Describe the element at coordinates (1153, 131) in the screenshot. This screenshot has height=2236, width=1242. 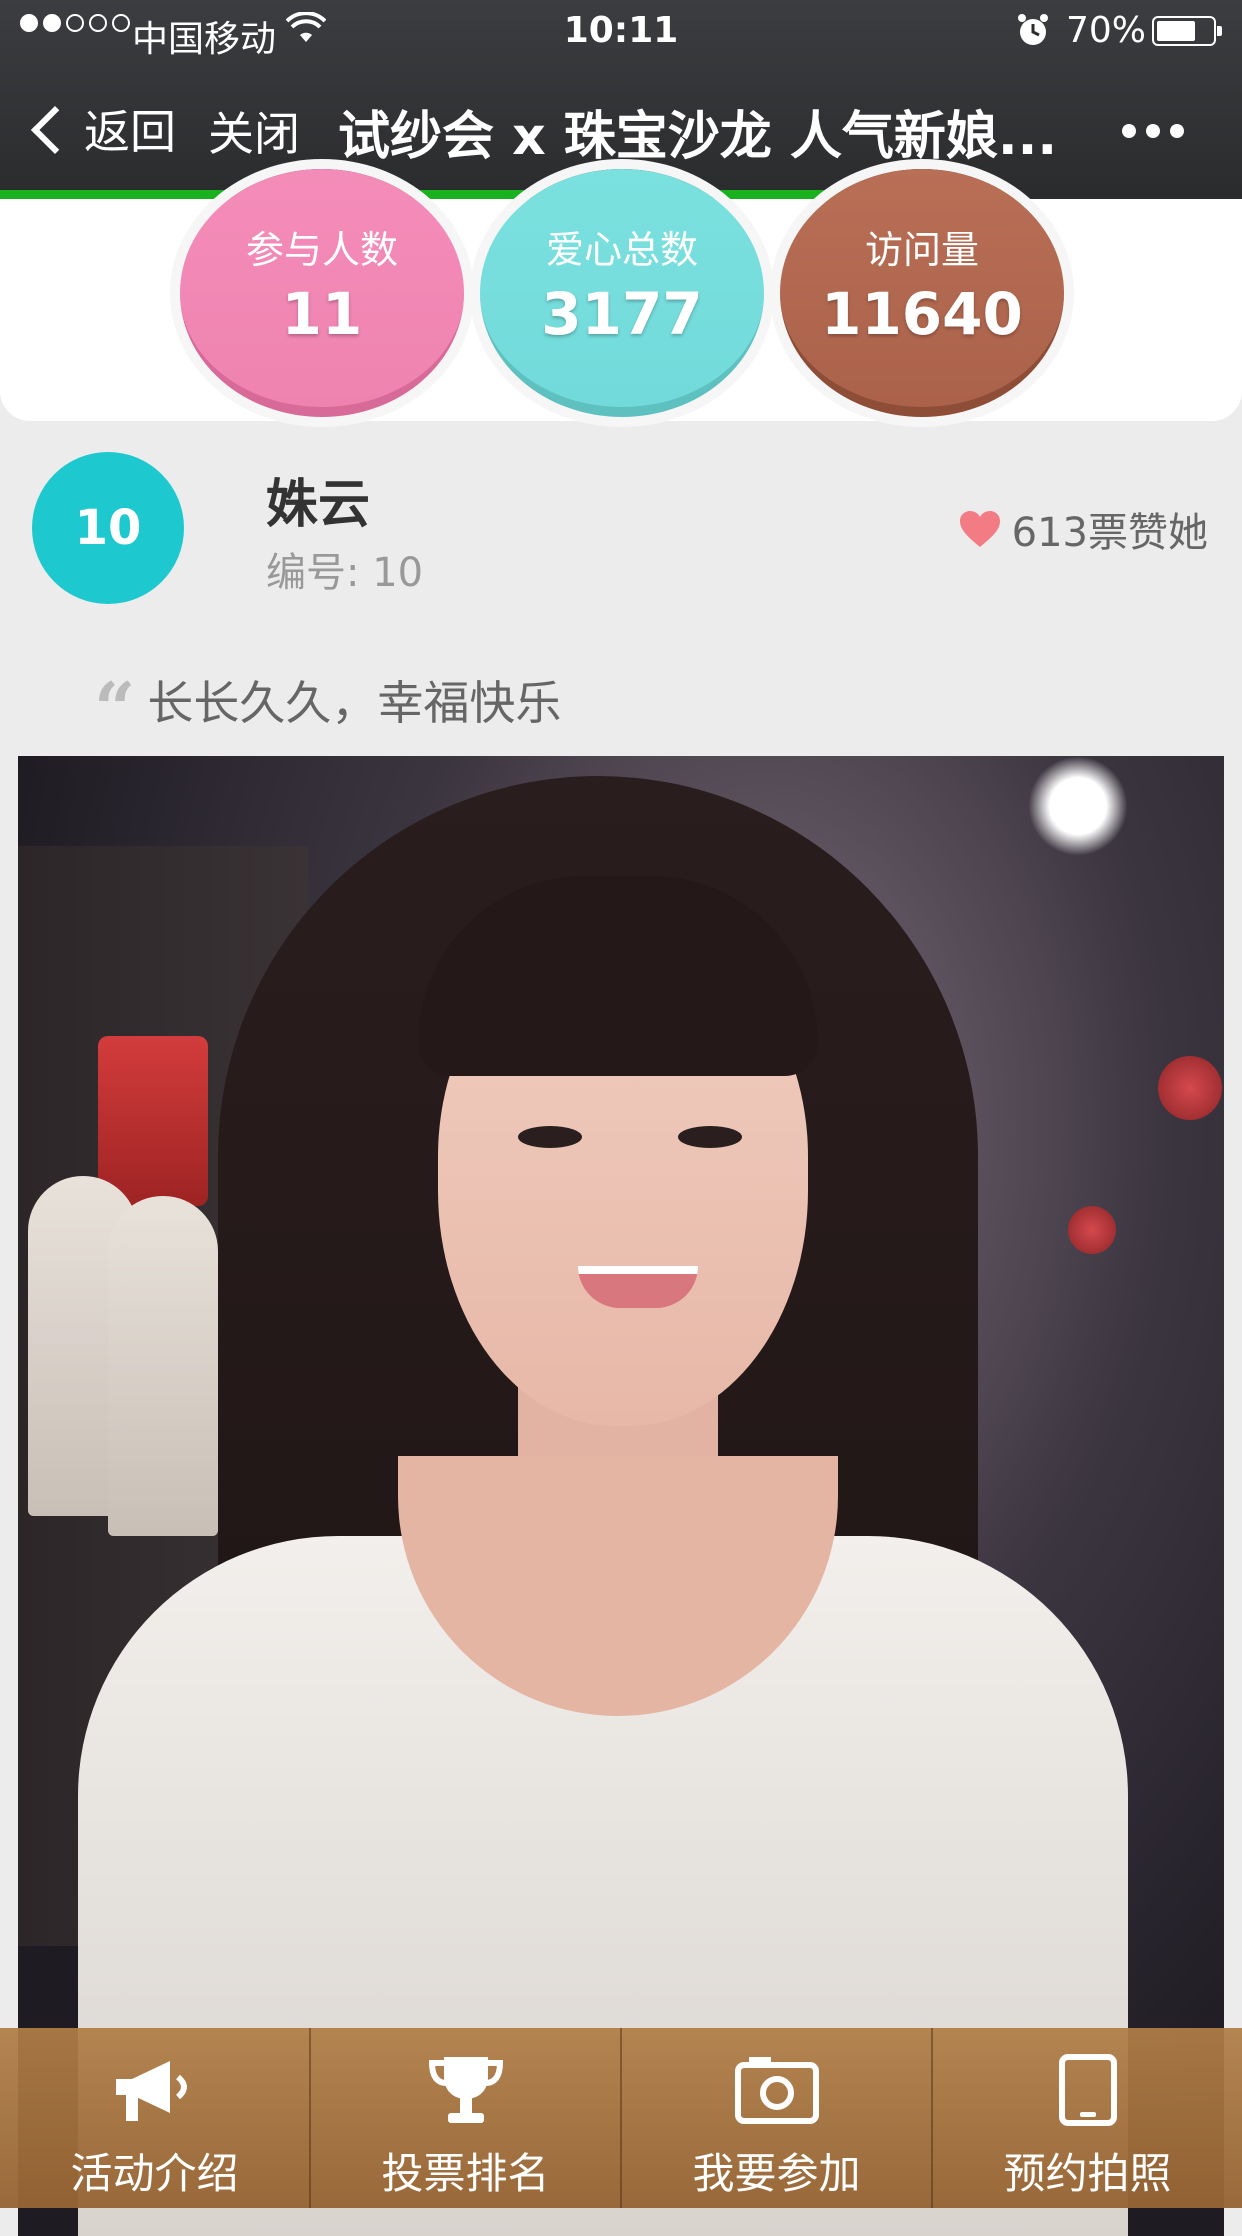
I see `more-options-icon` at that location.